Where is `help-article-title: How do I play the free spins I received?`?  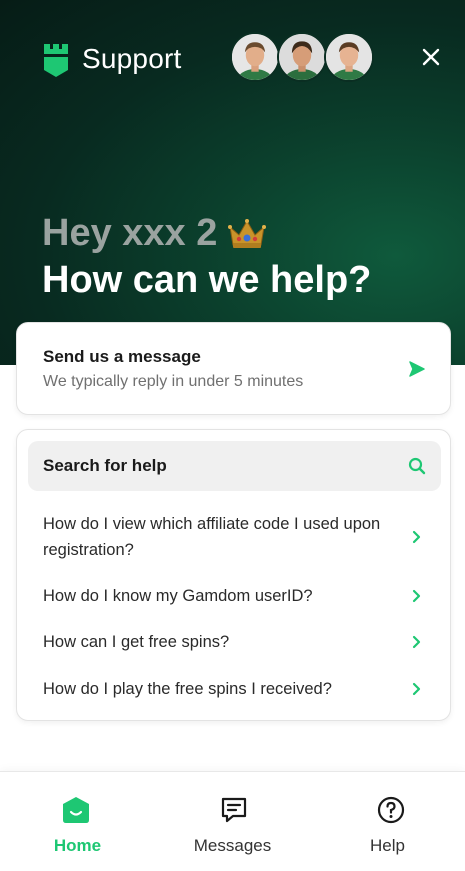
help-article-title: How do I play the free spins I received? is located at coordinates (187, 689).